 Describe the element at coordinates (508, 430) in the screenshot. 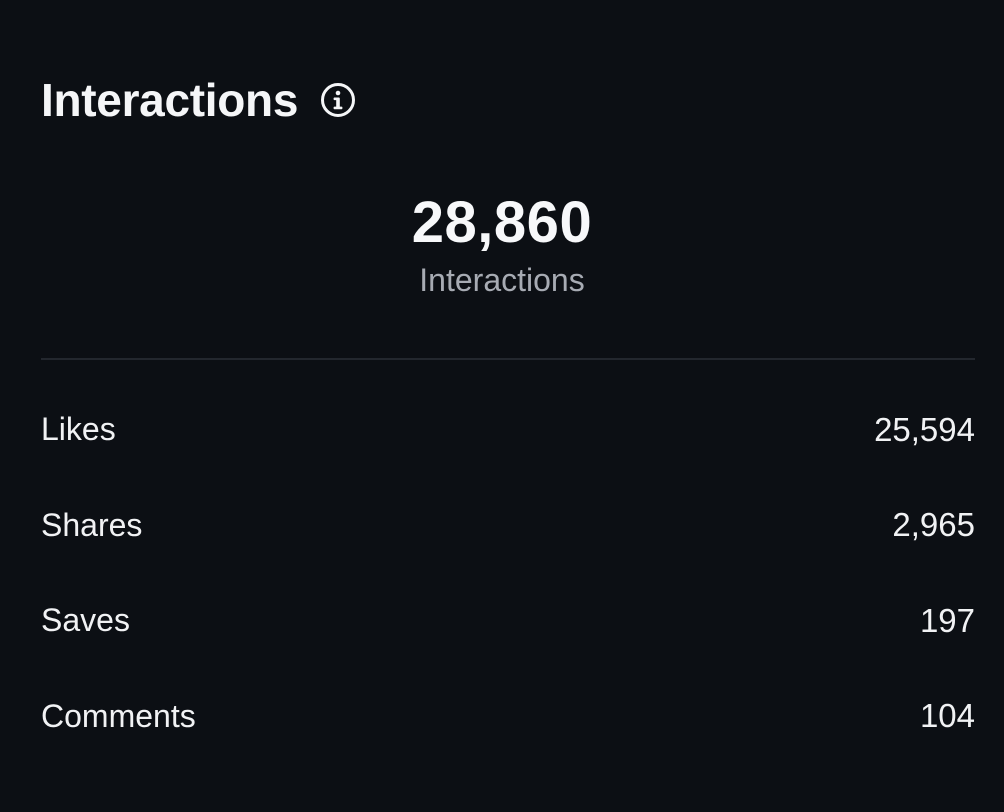

I see `metric-row-likes: Likes 25,594` at that location.